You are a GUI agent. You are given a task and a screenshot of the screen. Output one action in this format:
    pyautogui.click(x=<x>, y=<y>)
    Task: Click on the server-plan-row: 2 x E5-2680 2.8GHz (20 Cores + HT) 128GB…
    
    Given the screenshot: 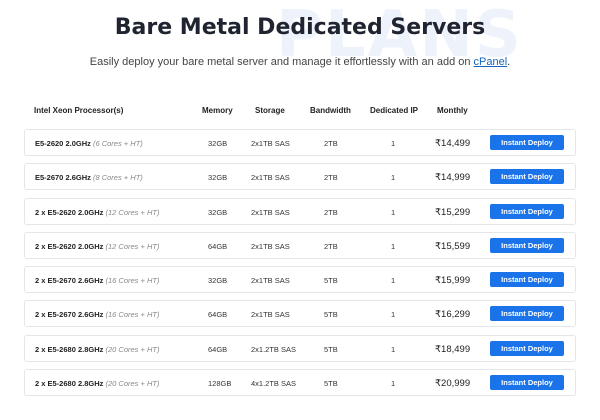 What is the action you would take?
    pyautogui.click(x=300, y=383)
    